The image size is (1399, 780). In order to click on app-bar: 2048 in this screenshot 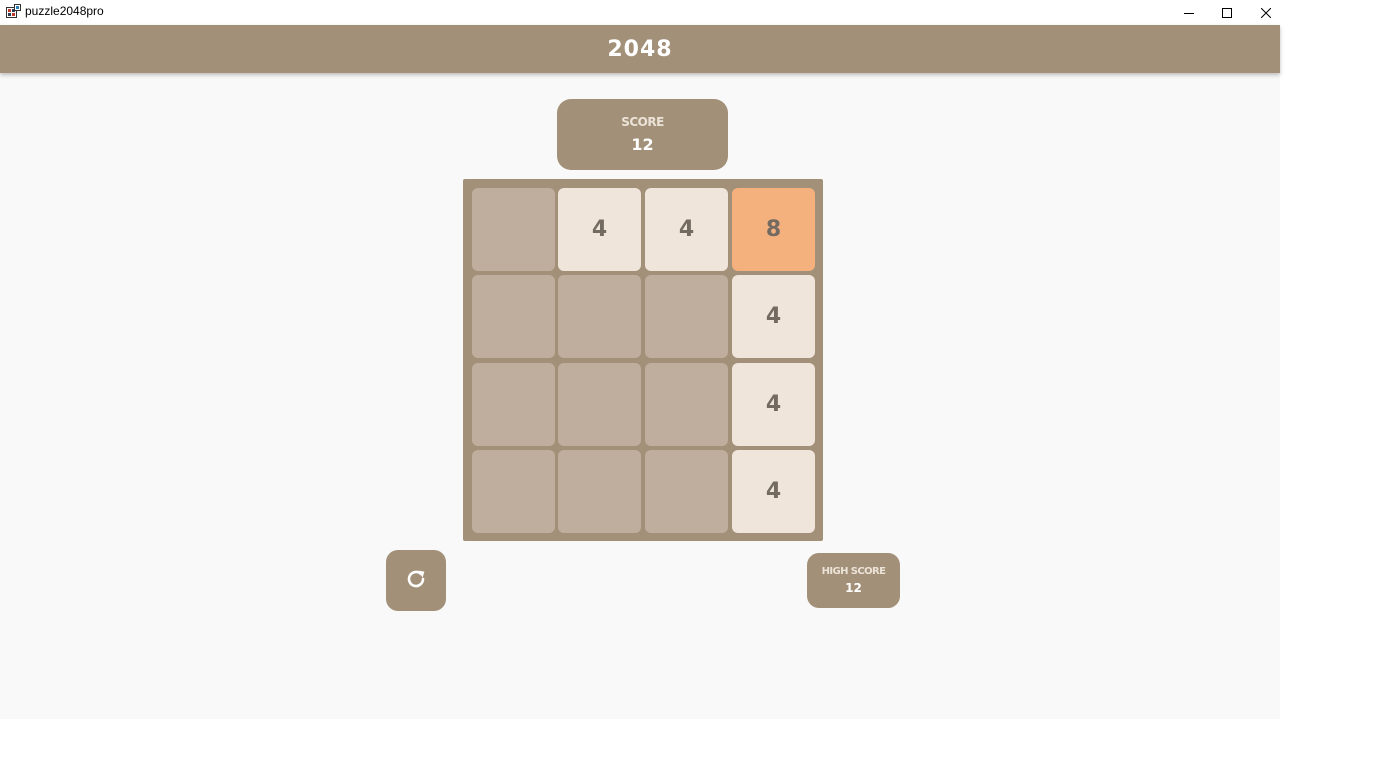, I will do `click(640, 49)`.